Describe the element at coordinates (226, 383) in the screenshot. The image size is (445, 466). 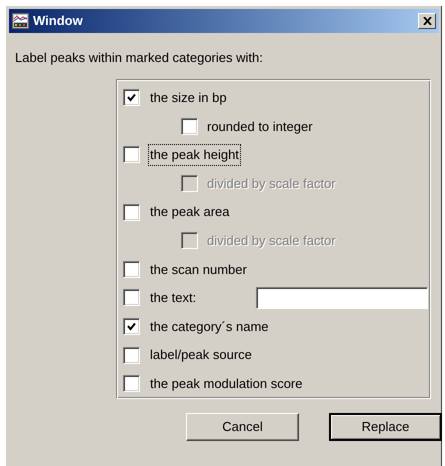
I see `option-label: the peak modulation score` at that location.